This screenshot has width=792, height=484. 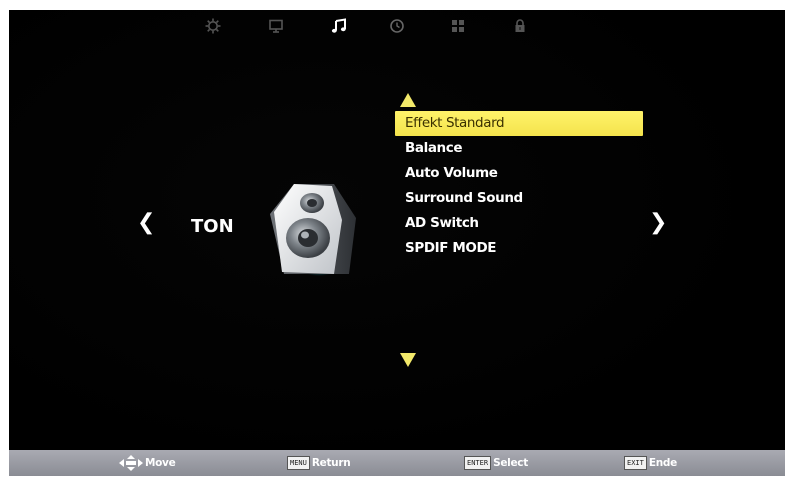 What do you see at coordinates (331, 463) in the screenshot?
I see `help-return-label: Return` at bounding box center [331, 463].